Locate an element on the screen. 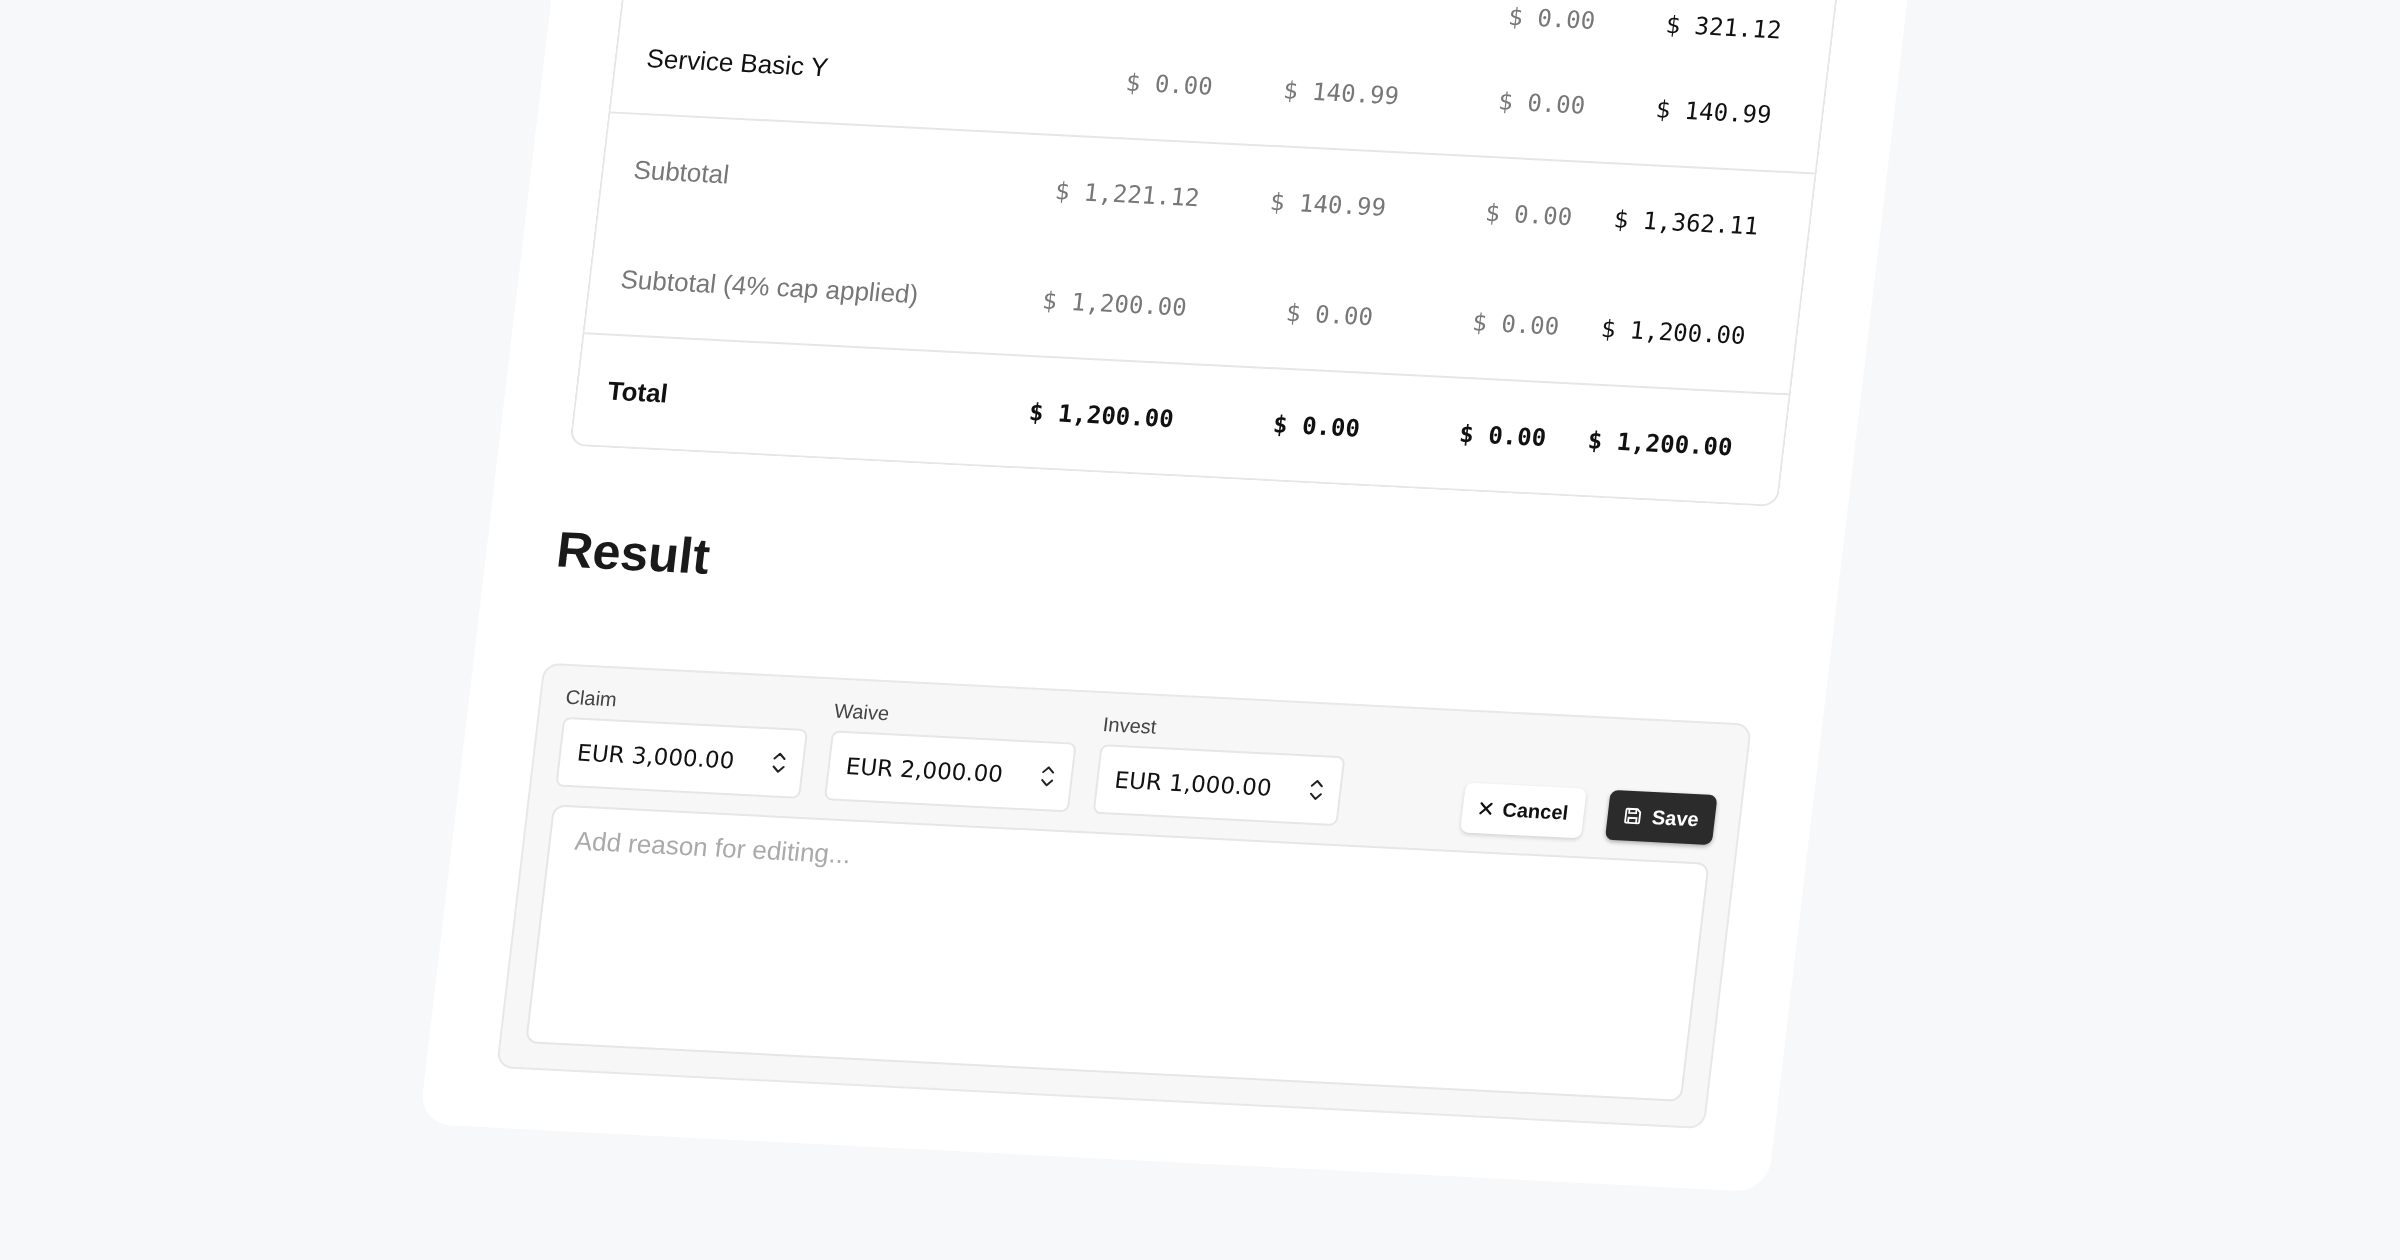  amount-field: EUR 2,000.00 is located at coordinates (950, 771).